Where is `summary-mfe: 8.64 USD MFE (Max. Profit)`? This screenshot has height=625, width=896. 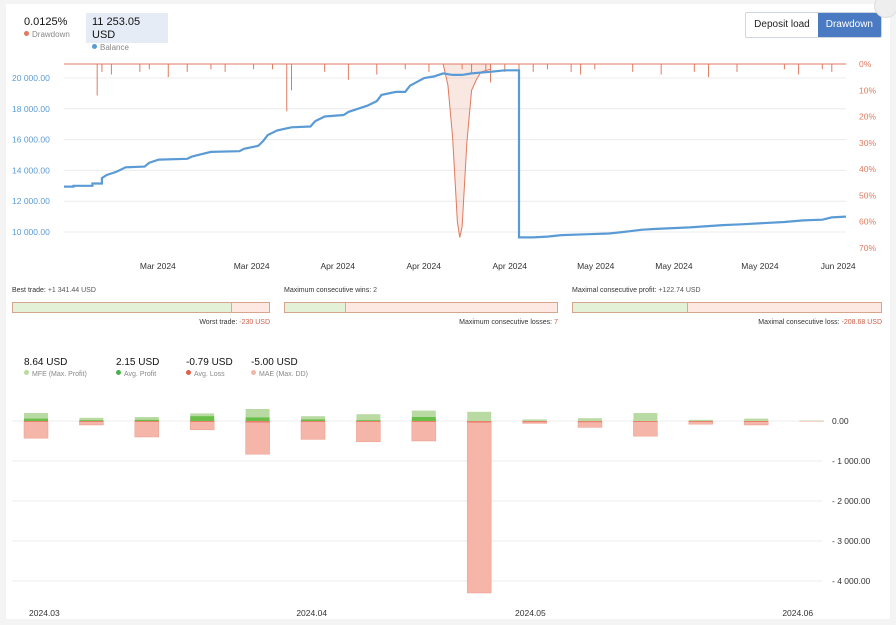
summary-mfe: 8.64 USD MFE (Max. Profit) is located at coordinates (55, 368).